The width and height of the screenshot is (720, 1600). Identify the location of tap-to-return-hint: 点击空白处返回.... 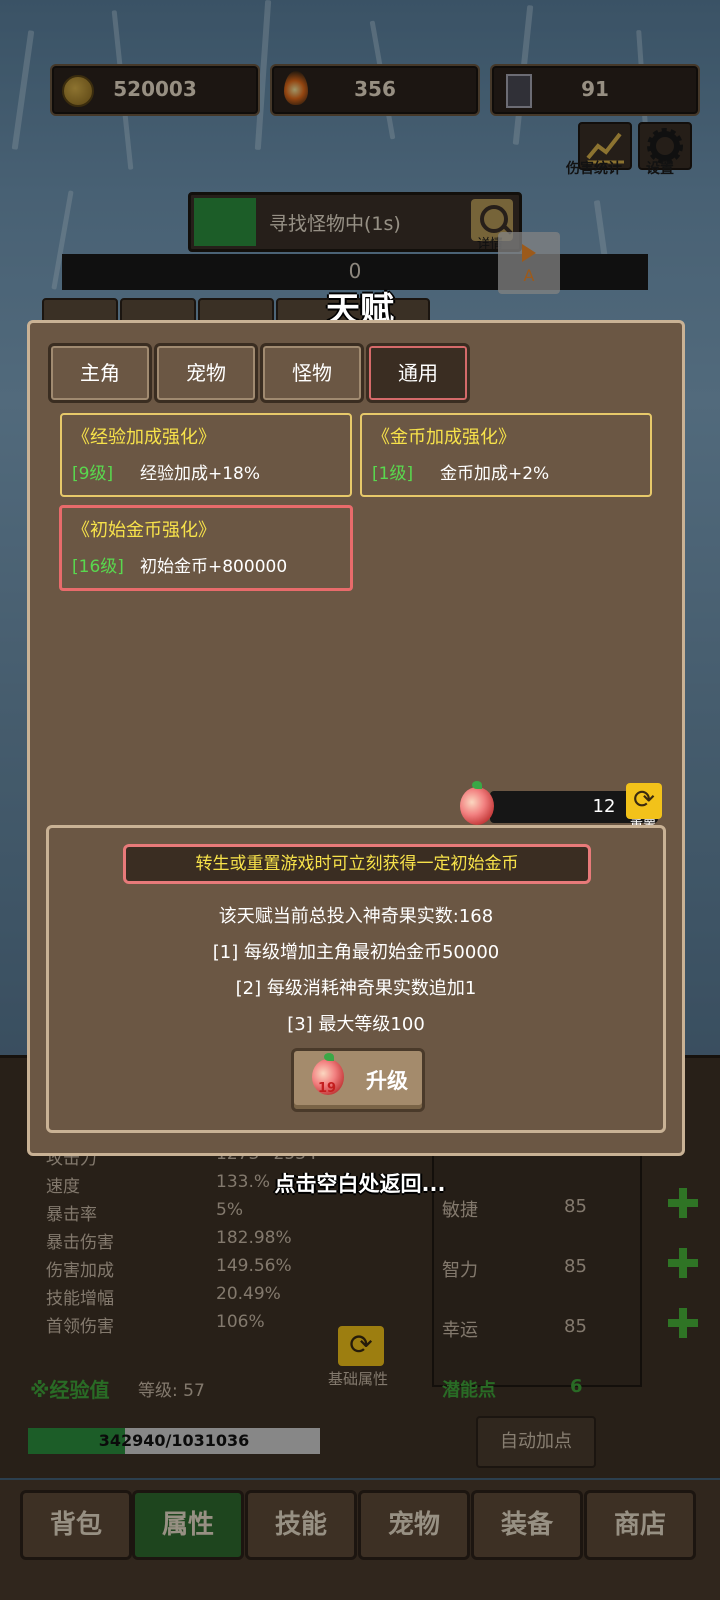
(360, 1184).